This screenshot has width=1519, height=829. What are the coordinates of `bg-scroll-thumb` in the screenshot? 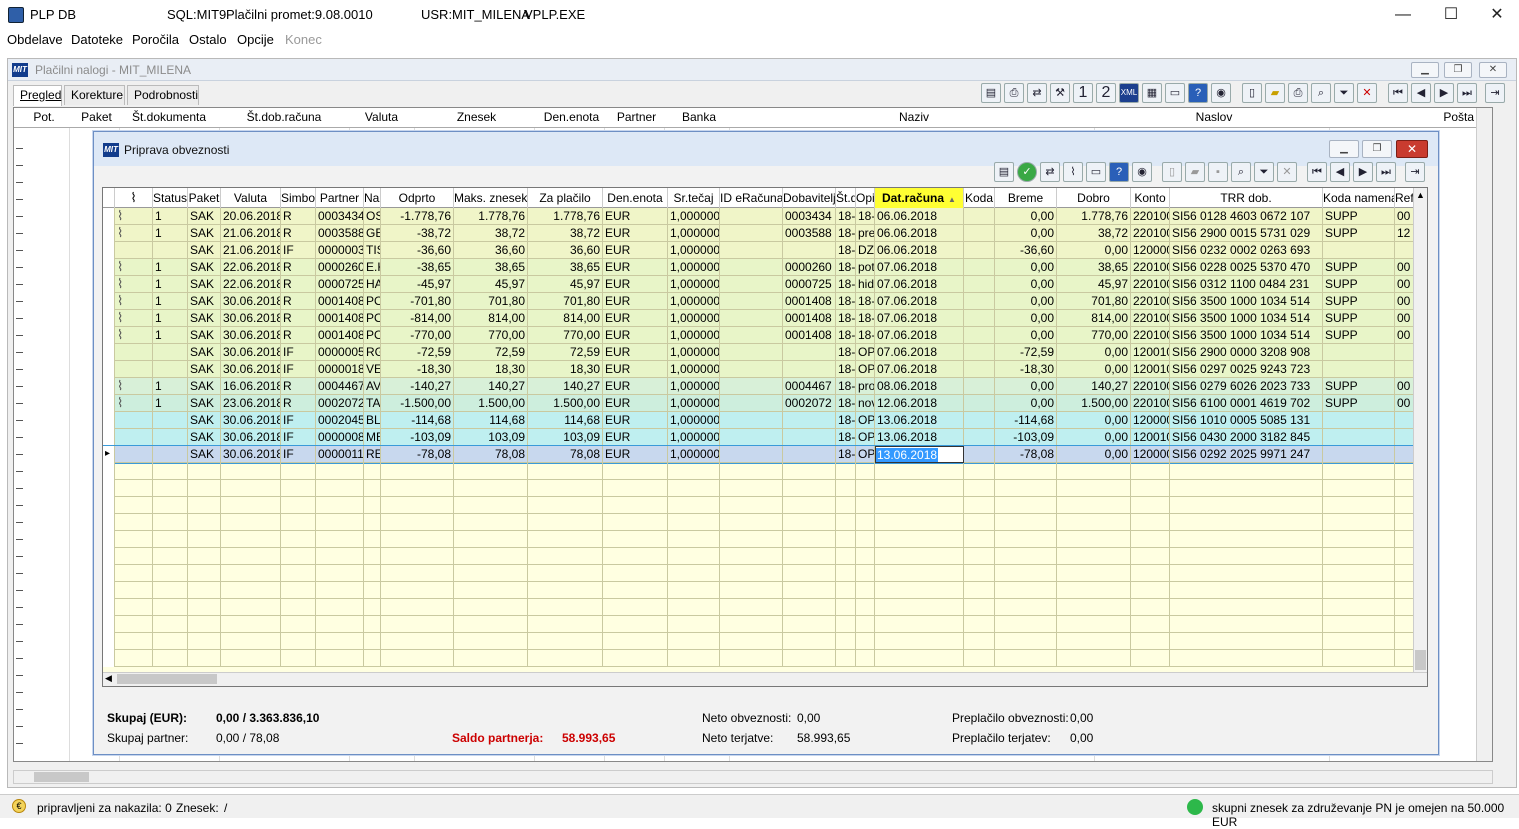 It's located at (61, 777).